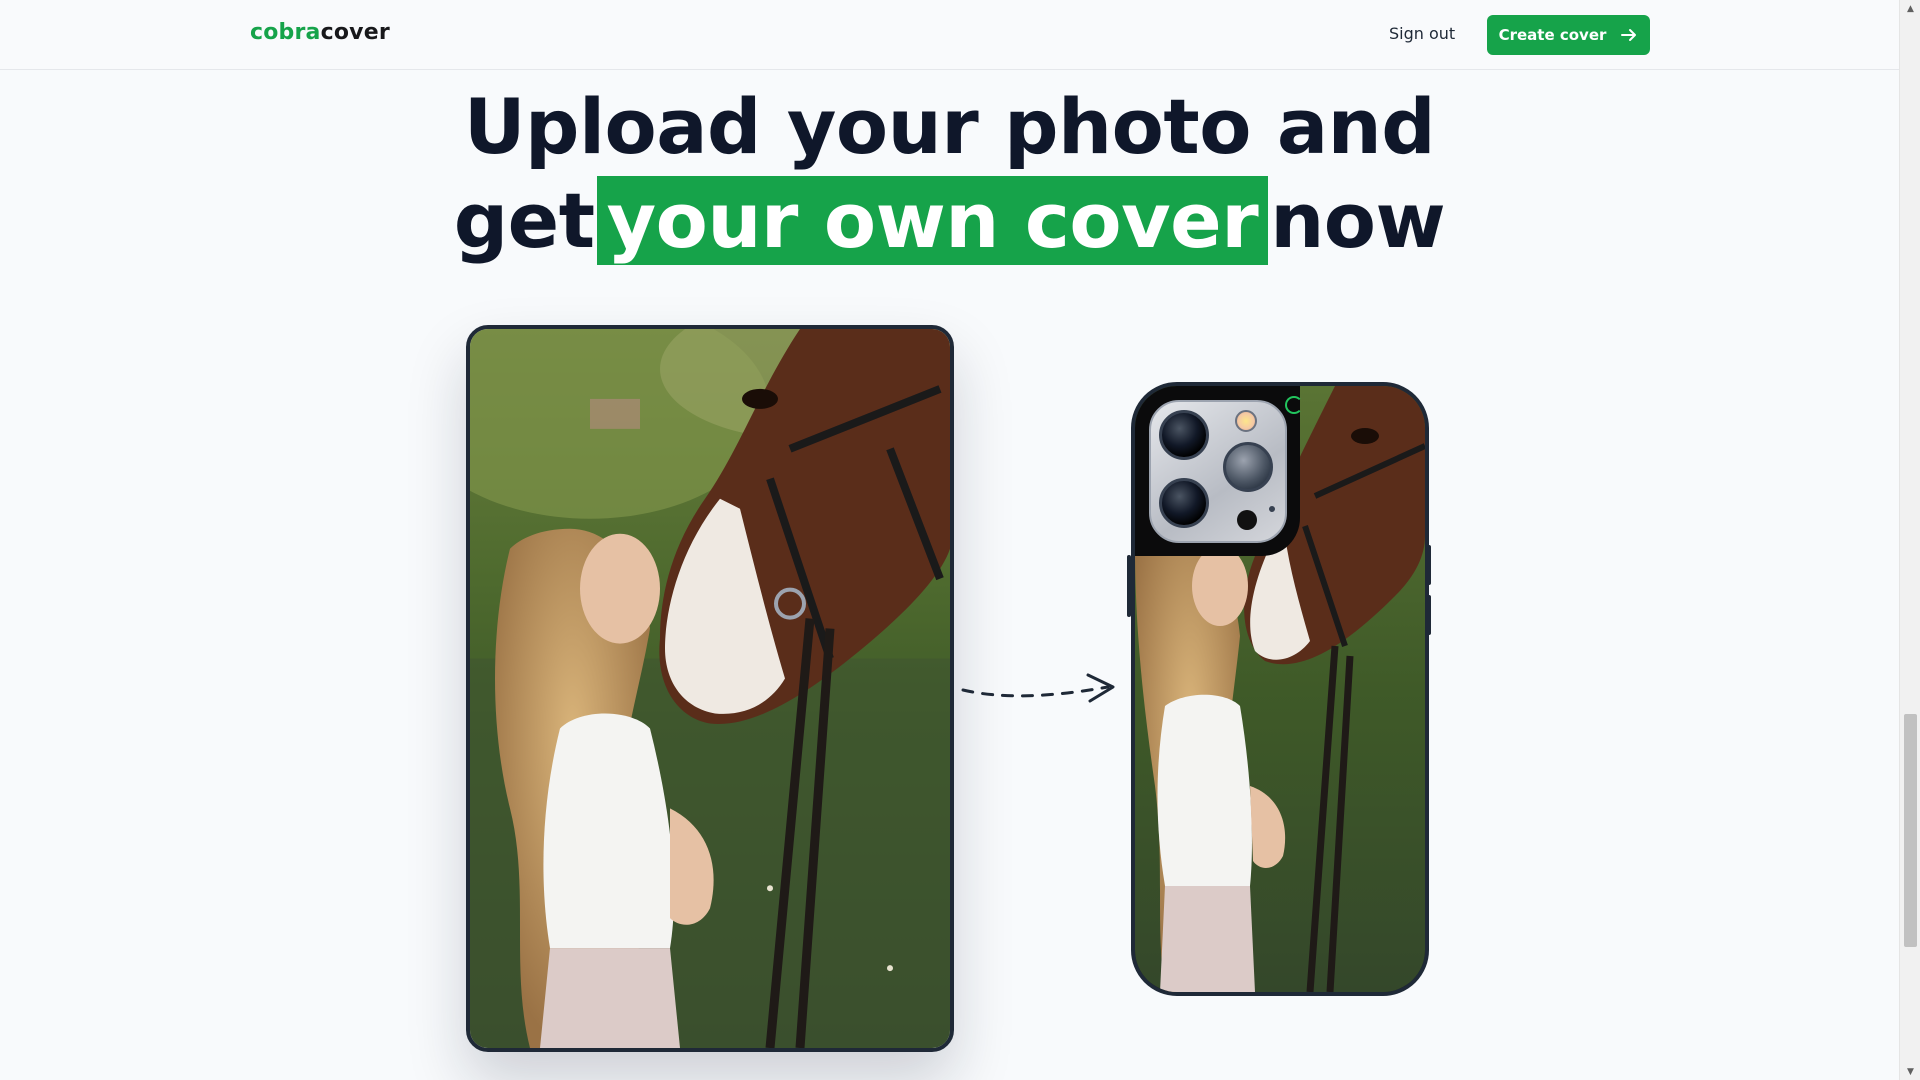  What do you see at coordinates (1909, 540) in the screenshot?
I see `page-scrollbar: ▲ ▼` at bounding box center [1909, 540].